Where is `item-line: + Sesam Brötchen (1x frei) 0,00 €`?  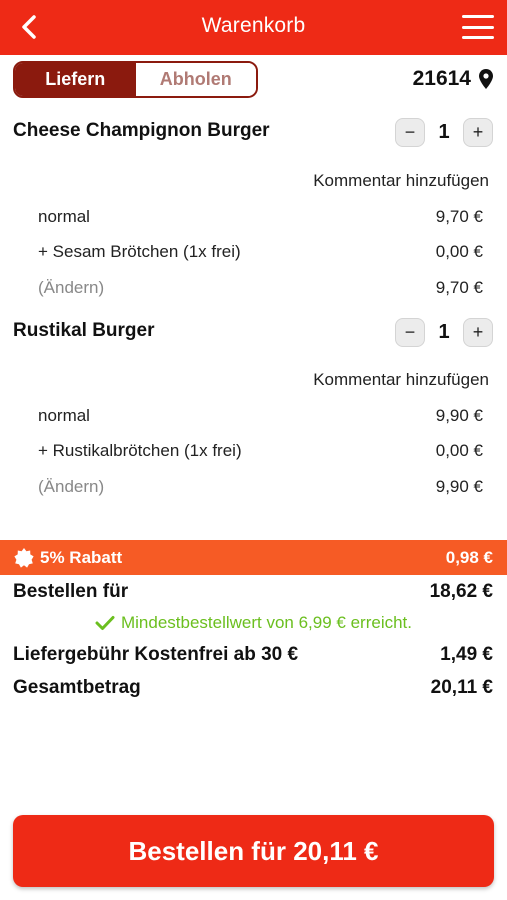 item-line: + Sesam Brötchen (1x frei) 0,00 € is located at coordinates (260, 252).